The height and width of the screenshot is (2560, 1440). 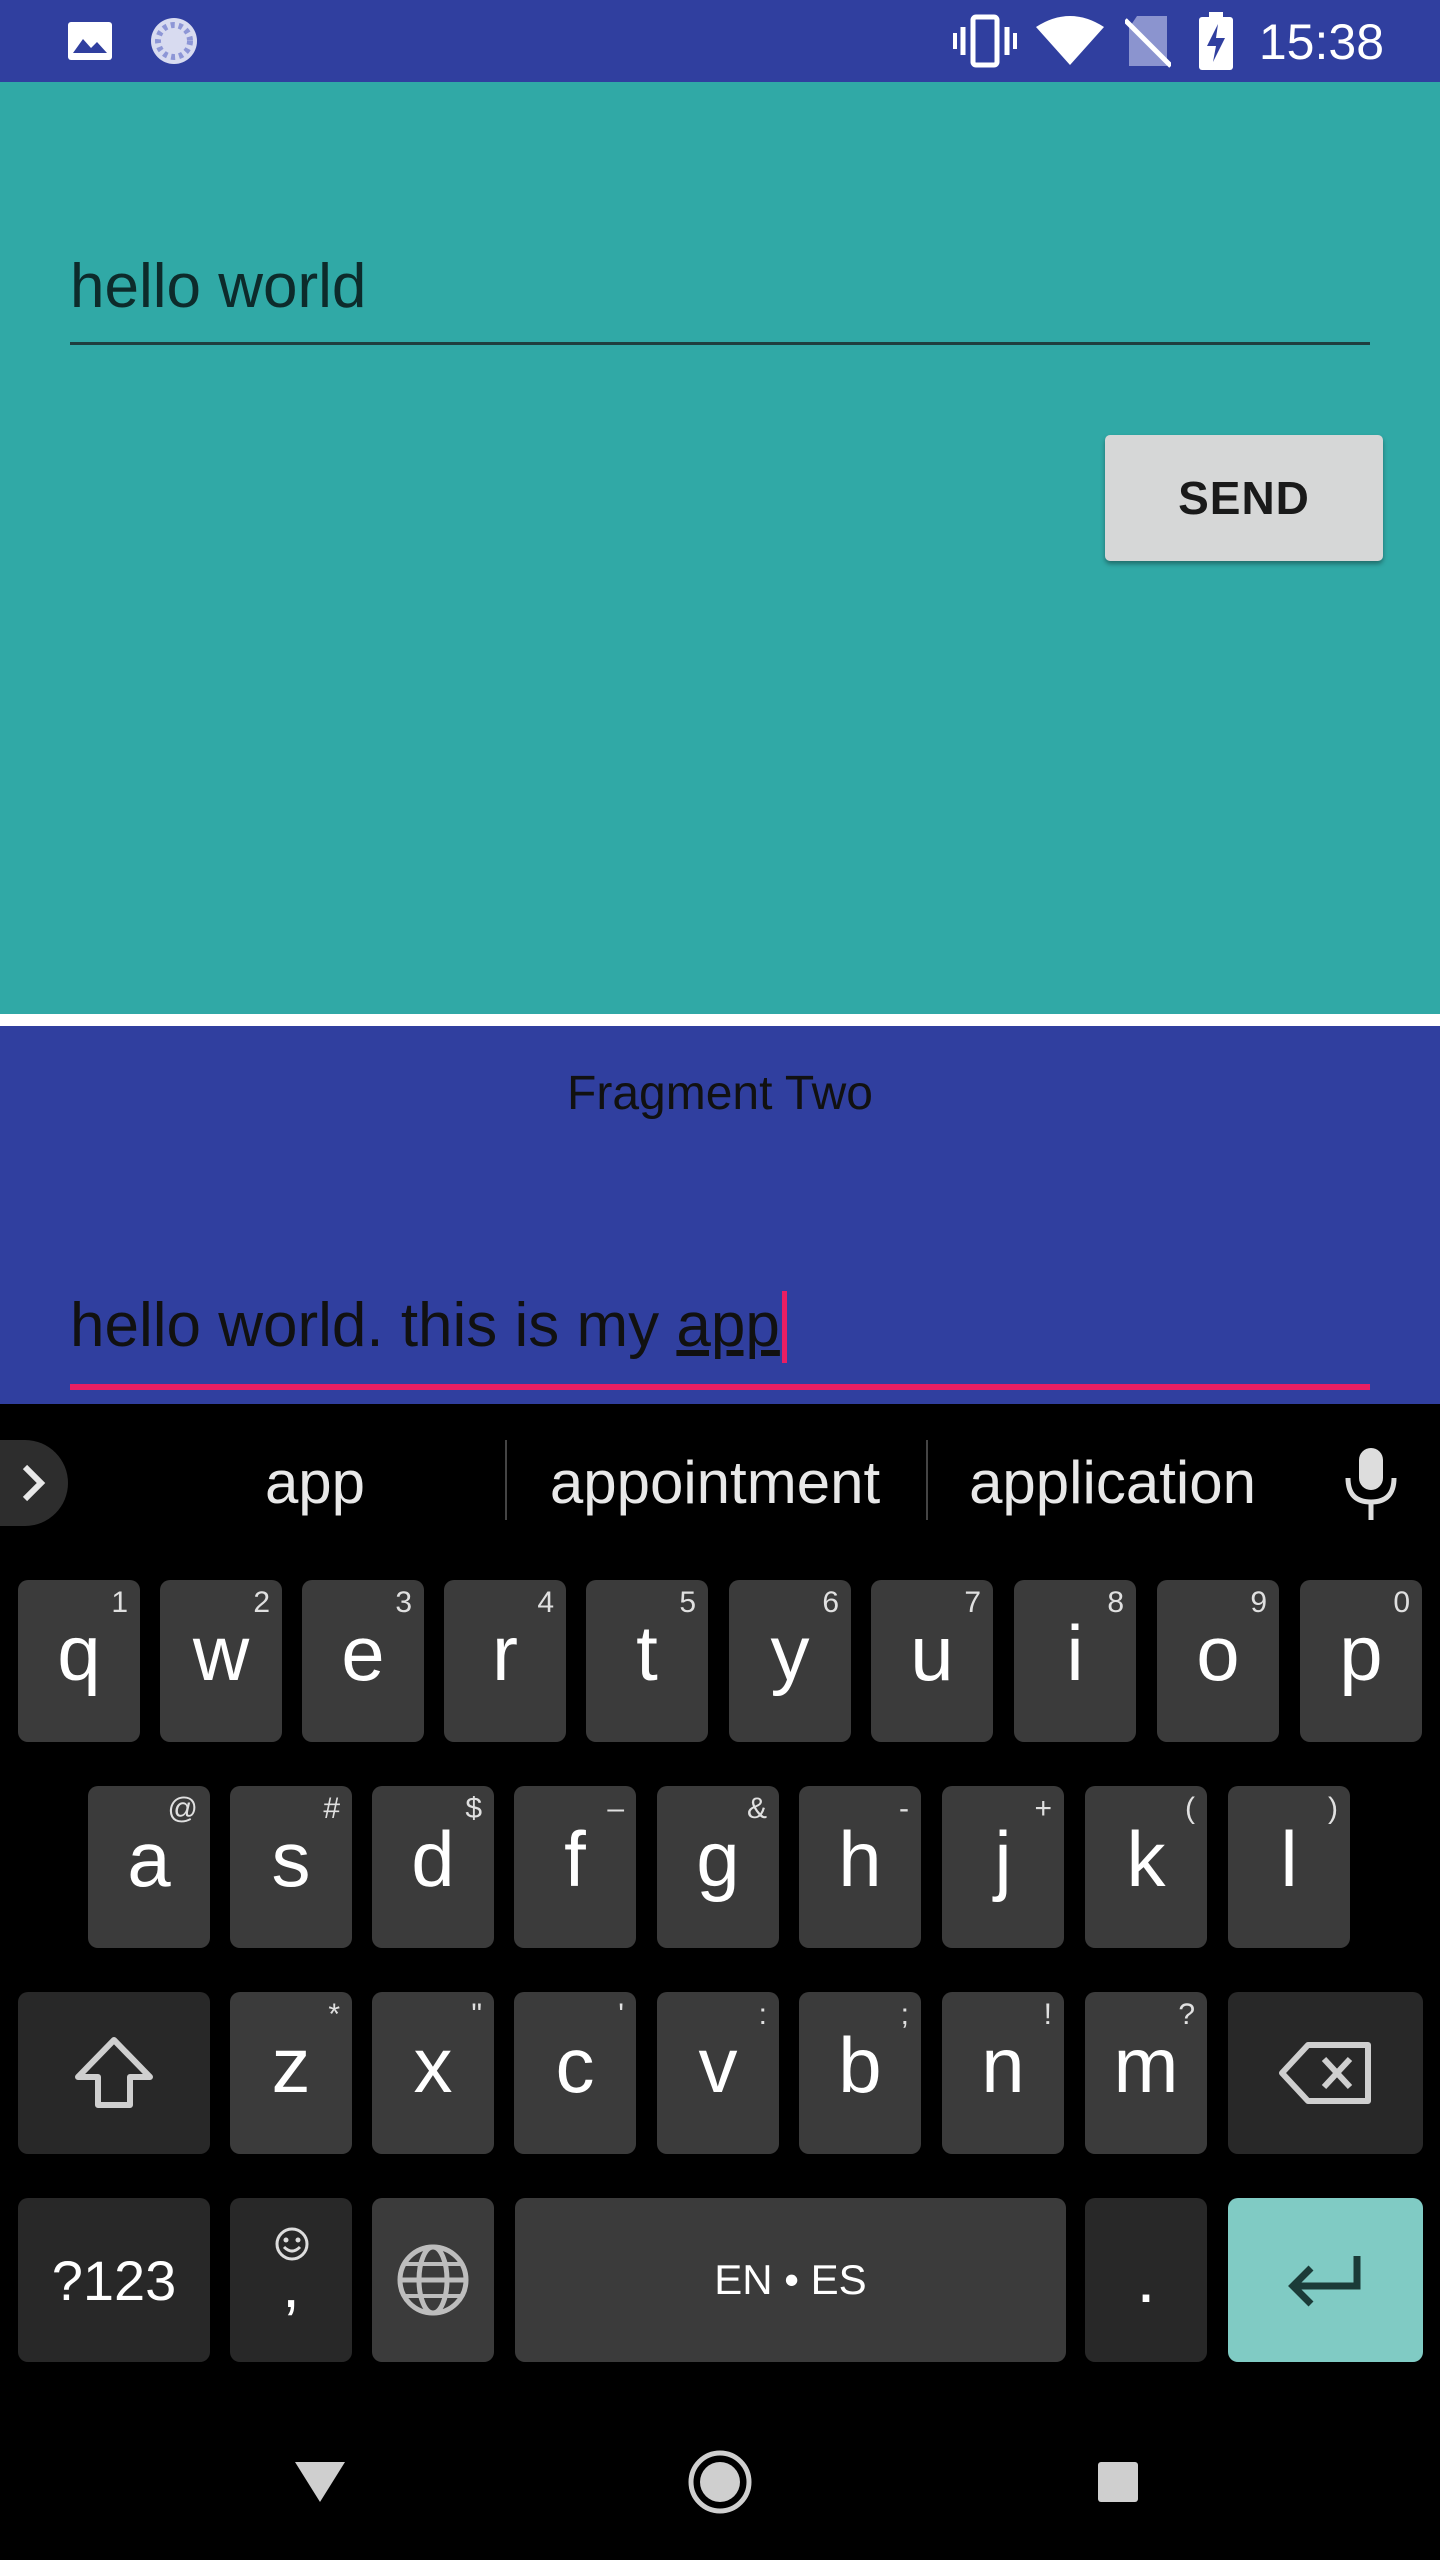 I want to click on language-key, so click(x=433, y=2280).